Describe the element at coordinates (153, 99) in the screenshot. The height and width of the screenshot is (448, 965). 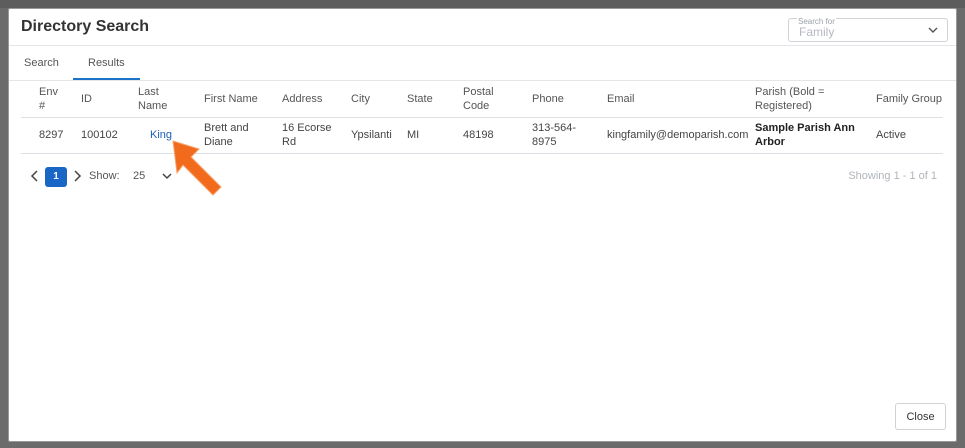
I see `column-header-last-name: Last Name` at that location.